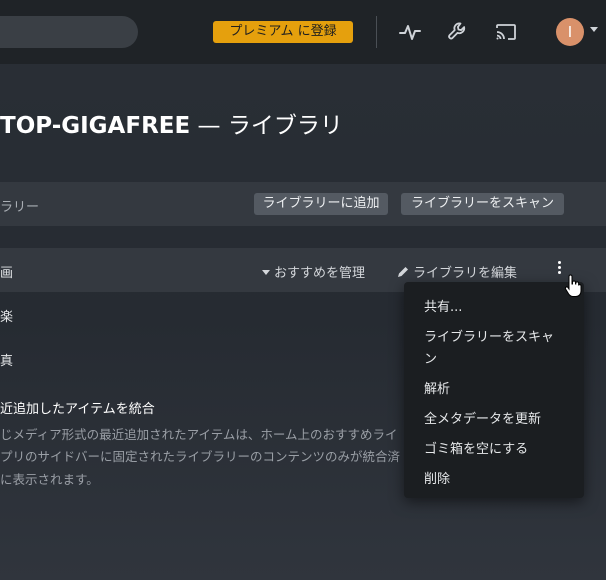 The height and width of the screenshot is (580, 606). I want to click on top-bar: プレミアム に登録 I, so click(303, 32).